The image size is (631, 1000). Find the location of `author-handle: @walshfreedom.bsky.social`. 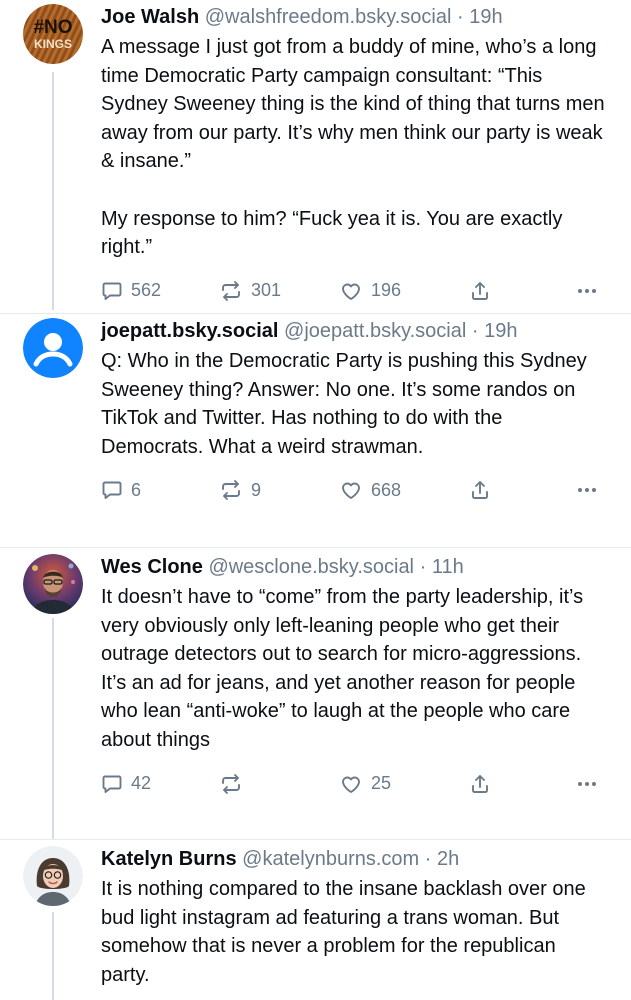

author-handle: @walshfreedom.bsky.social is located at coordinates (328, 17).